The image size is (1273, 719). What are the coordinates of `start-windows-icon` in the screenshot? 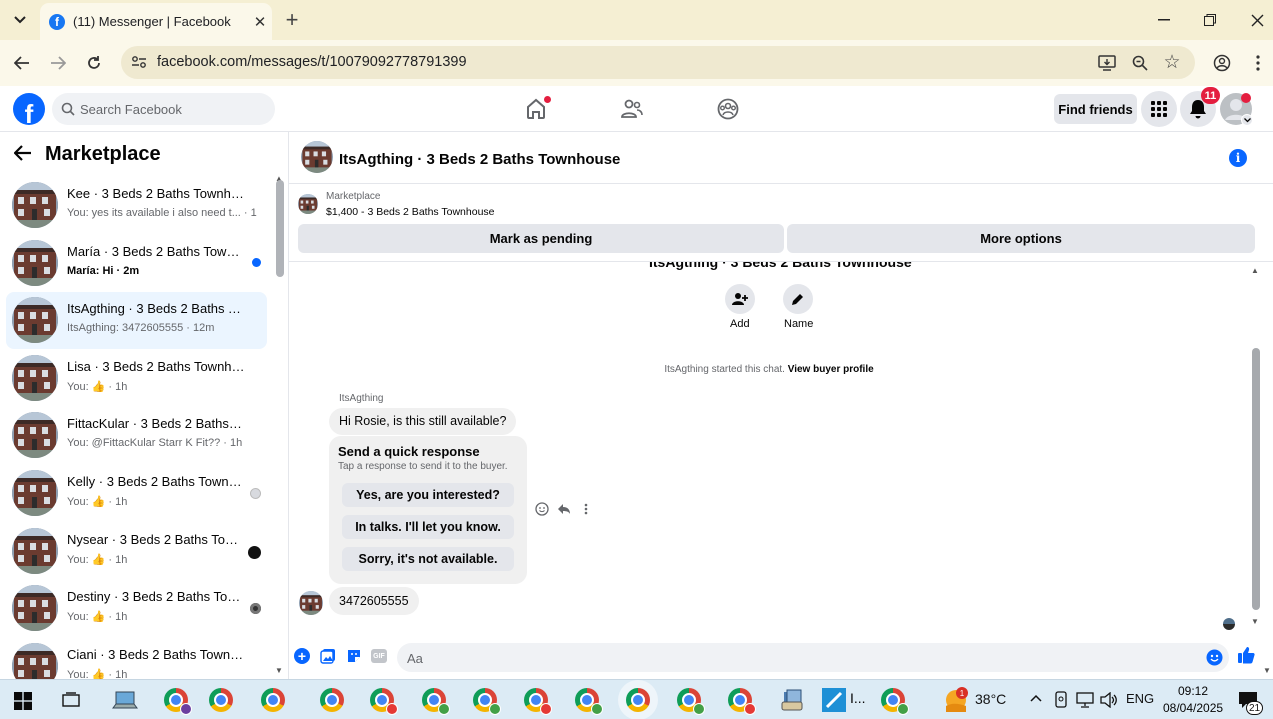 It's located at (23, 701).